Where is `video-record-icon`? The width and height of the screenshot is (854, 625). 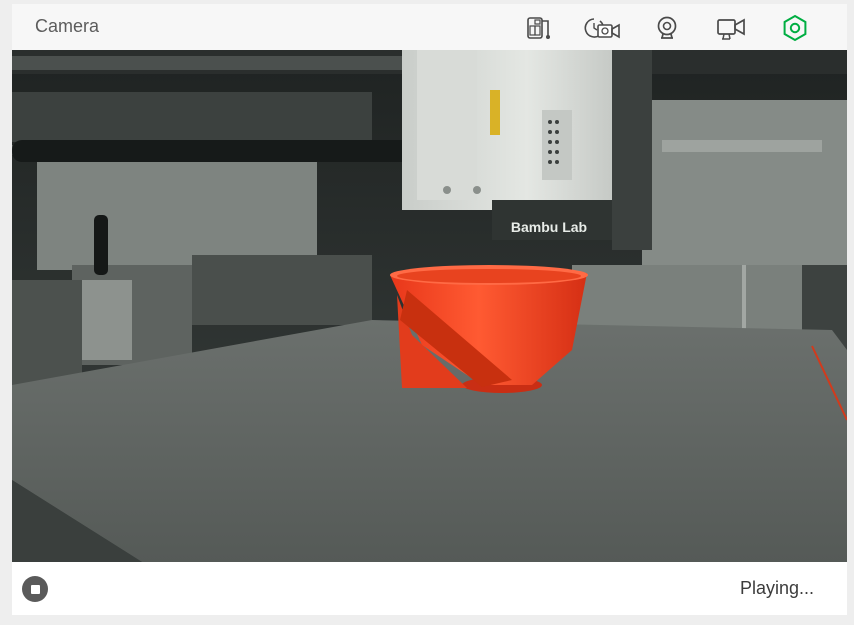 video-record-icon is located at coordinates (731, 28).